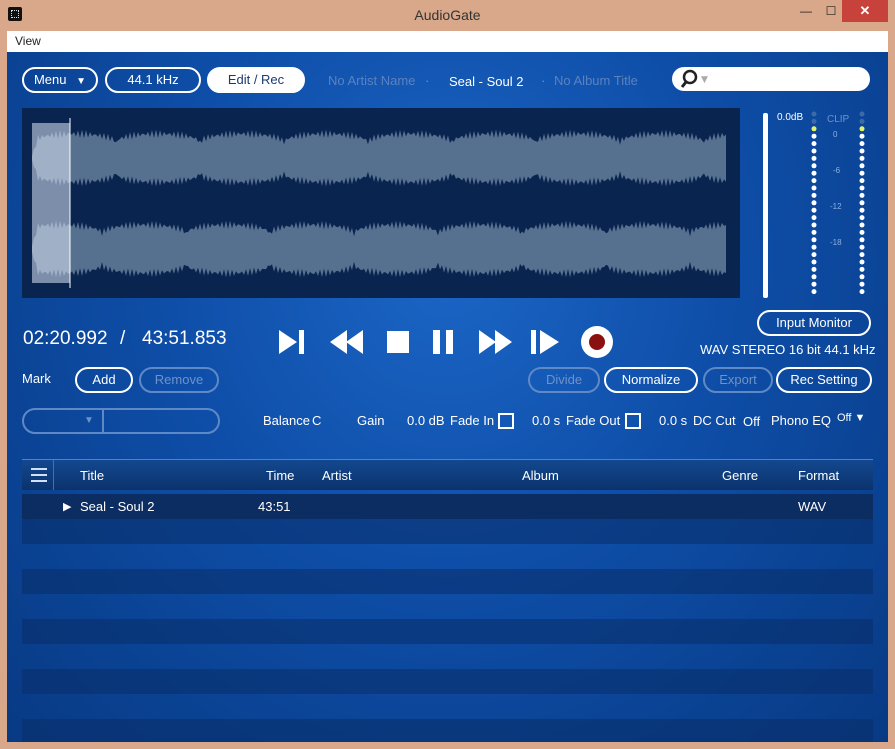  Describe the element at coordinates (379, 249) in the screenshot. I see `waveform-channel` at that location.